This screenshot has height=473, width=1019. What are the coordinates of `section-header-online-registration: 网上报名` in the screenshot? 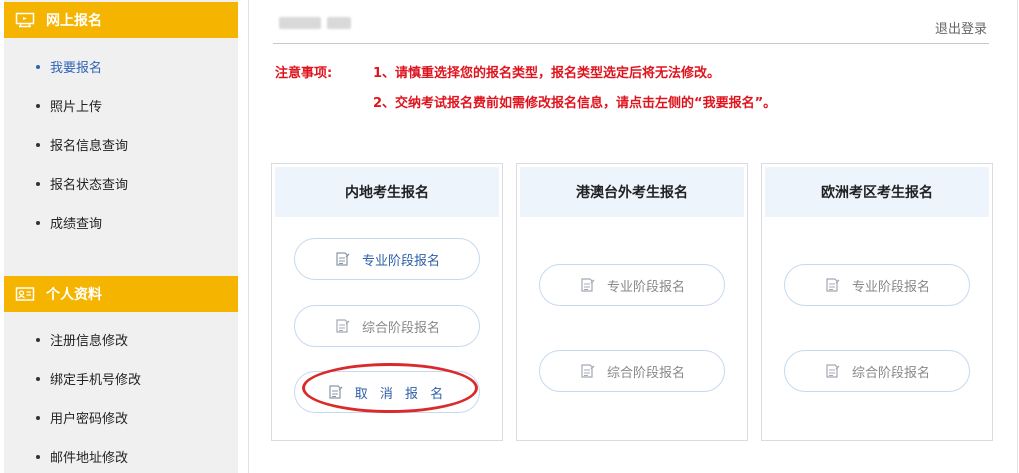 It's located at (121, 20).